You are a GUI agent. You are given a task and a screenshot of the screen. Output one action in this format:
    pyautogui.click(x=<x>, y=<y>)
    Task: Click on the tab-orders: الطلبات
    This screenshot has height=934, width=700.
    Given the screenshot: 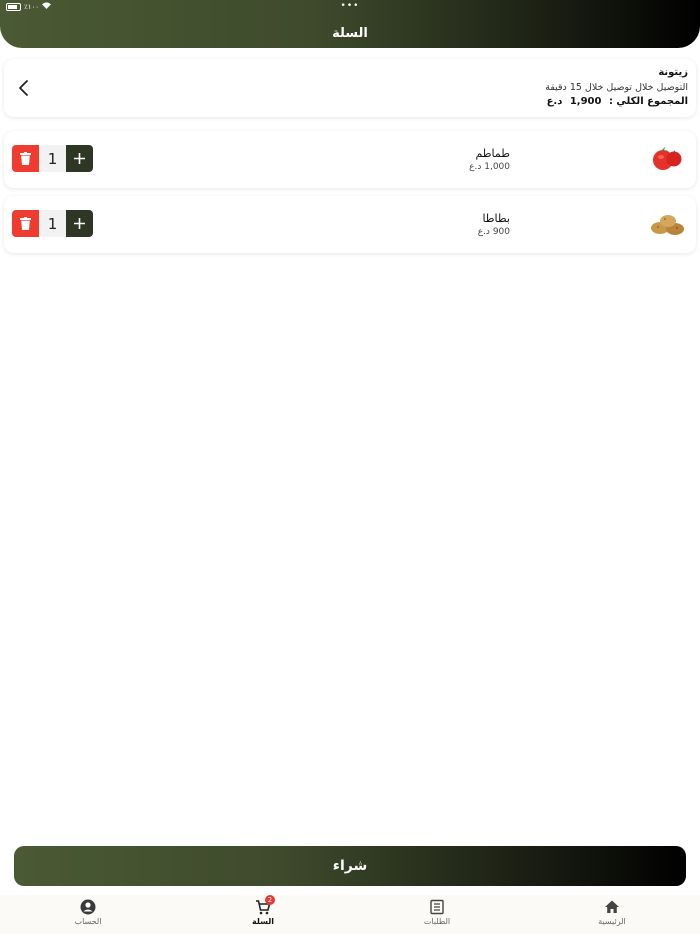 What is the action you would take?
    pyautogui.click(x=437, y=912)
    